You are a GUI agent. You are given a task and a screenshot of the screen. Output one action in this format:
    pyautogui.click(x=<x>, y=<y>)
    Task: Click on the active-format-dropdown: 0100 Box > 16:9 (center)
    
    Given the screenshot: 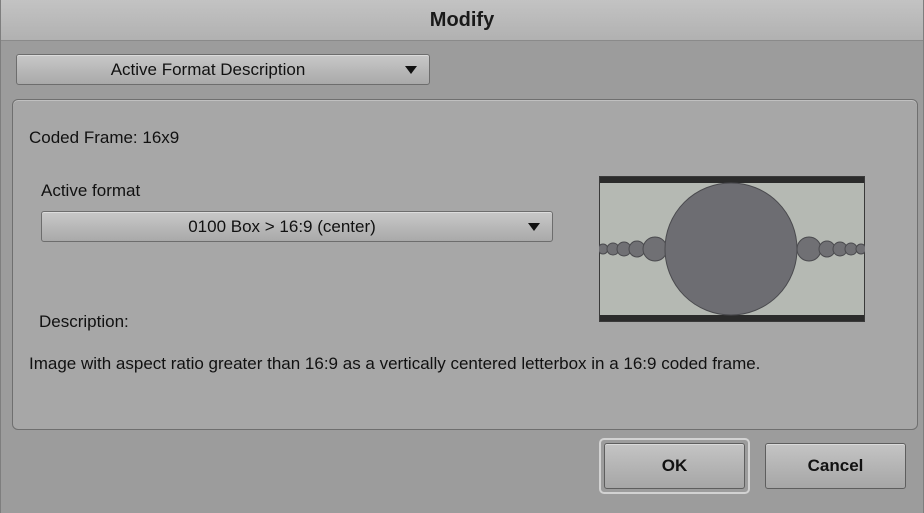 What is the action you would take?
    pyautogui.click(x=297, y=226)
    